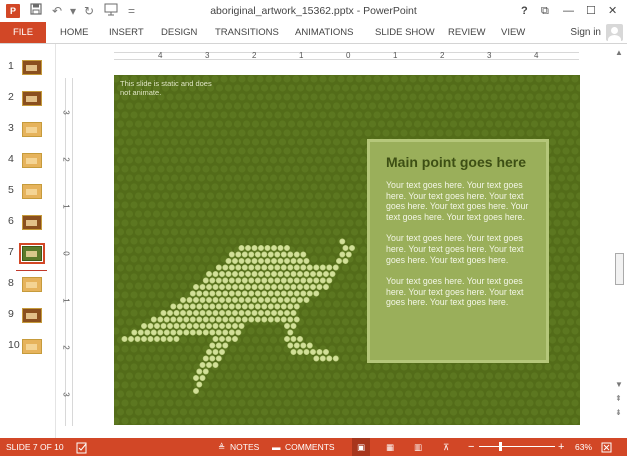 The image size is (627, 456). Describe the element at coordinates (11, 128) in the screenshot. I see `thumbnail-number: 3` at that location.